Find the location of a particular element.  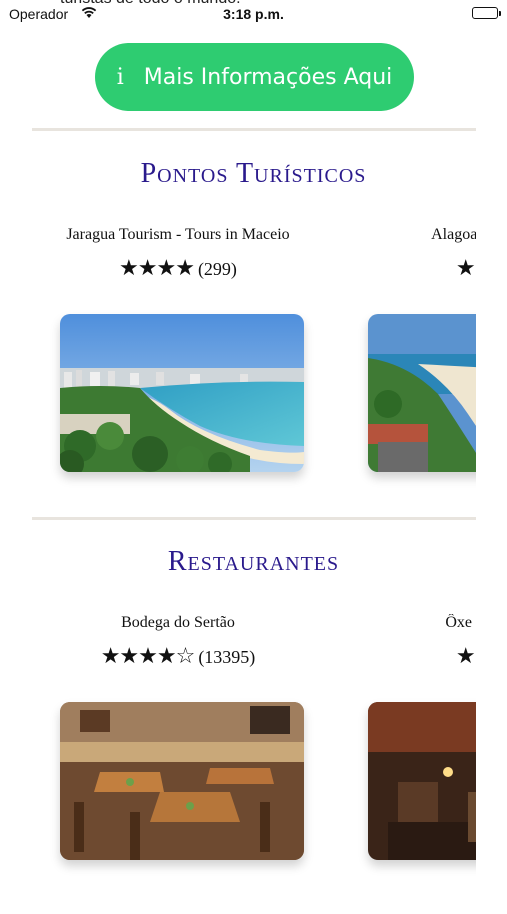

section-title-restaurants: Restaurantes is located at coordinates (253, 561).